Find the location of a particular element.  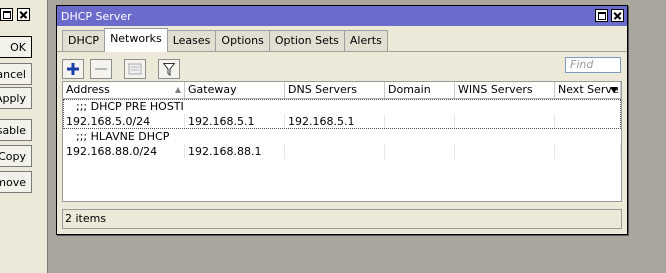

row-values: 192.168.88.0/24 192.168.88.1 is located at coordinates (342, 151).